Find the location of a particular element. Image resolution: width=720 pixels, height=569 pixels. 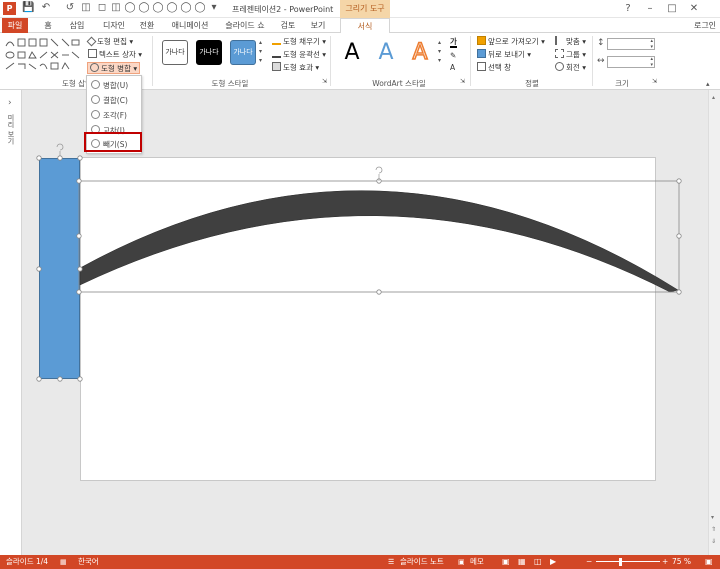

comments-button: 메모 is located at coordinates (477, 562).